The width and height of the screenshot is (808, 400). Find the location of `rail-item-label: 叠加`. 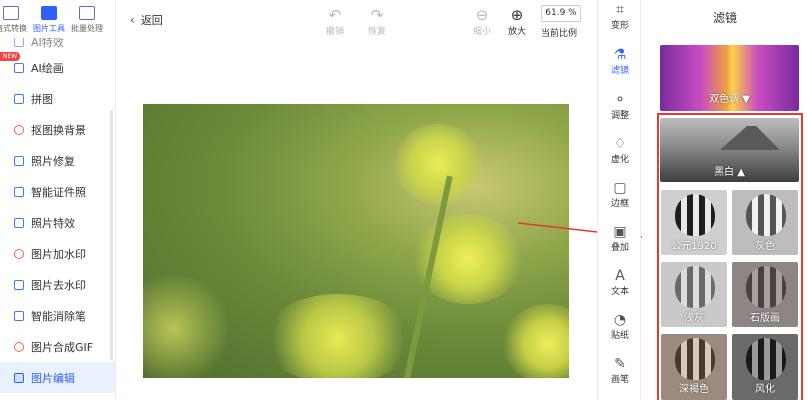

rail-item-label: 叠加 is located at coordinates (619, 248).